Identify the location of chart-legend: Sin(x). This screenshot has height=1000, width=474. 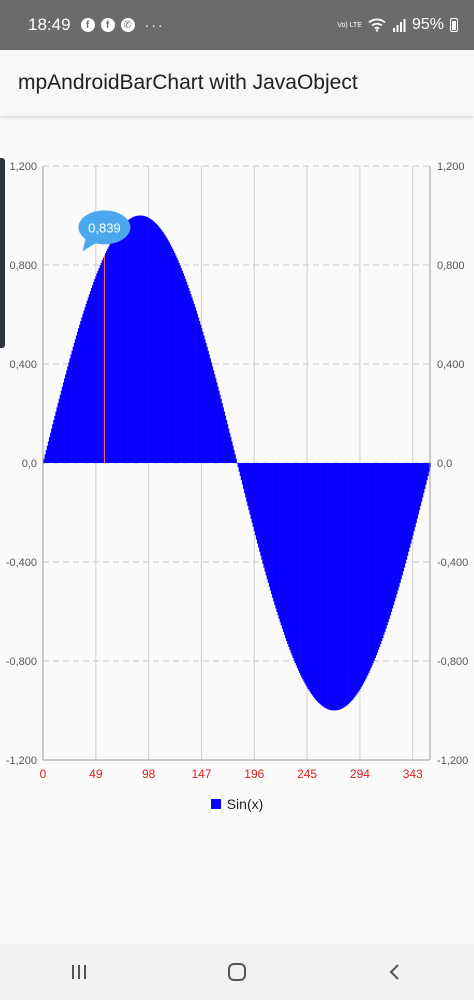
(237, 804).